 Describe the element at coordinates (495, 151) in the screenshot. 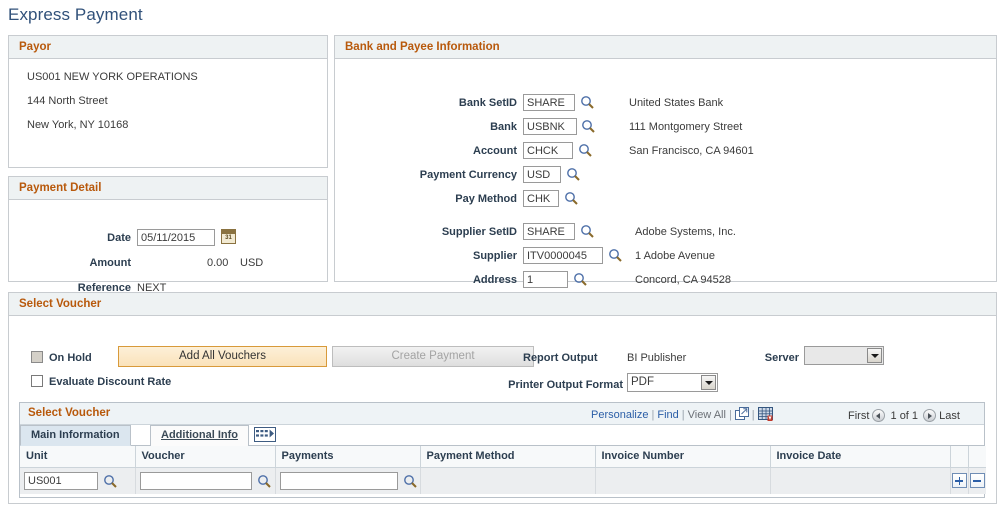

I see `account-label: Account` at that location.